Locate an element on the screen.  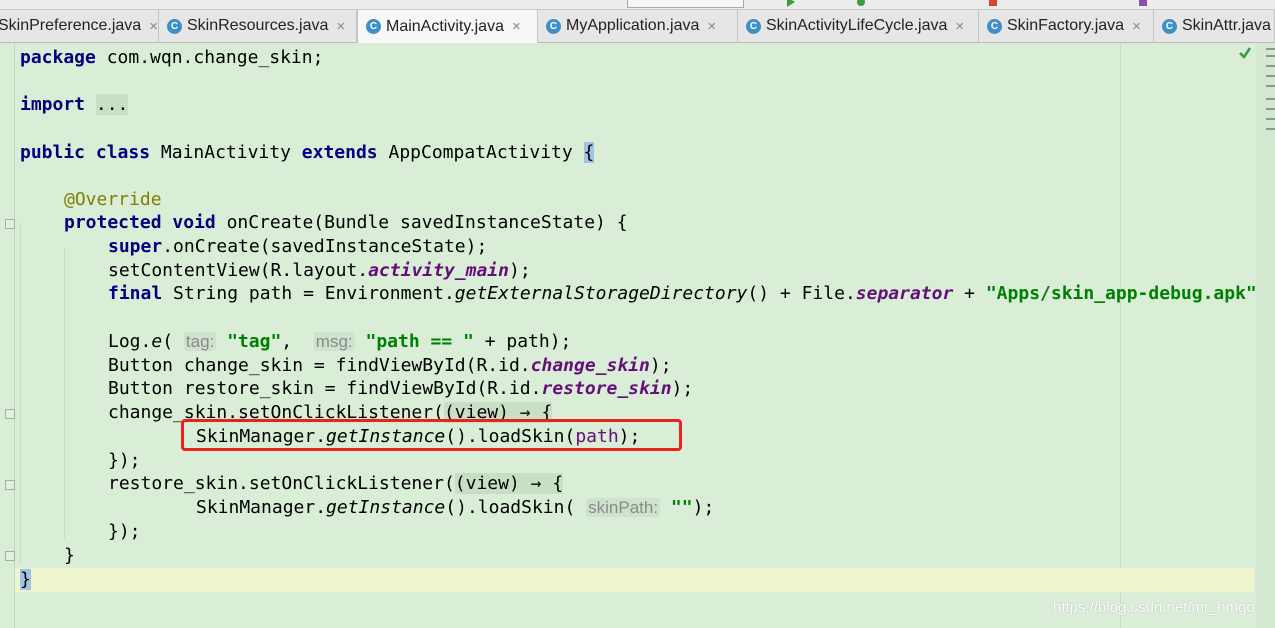
string-literal: "tag" is located at coordinates (254, 341).